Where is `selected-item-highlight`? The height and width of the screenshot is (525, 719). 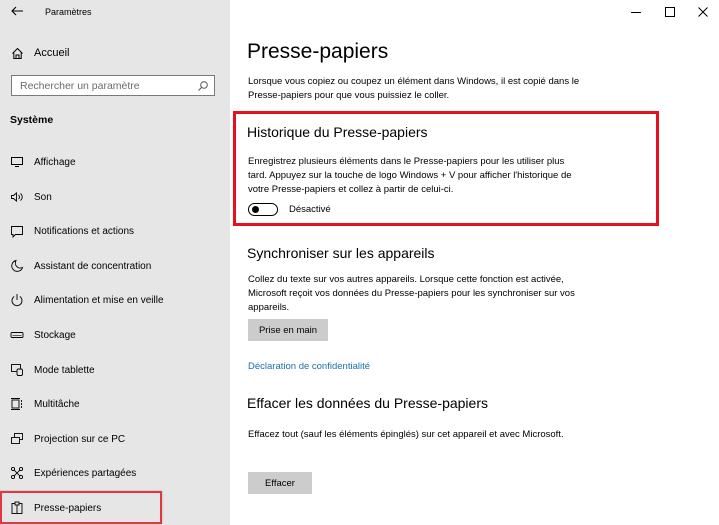
selected-item-highlight is located at coordinates (81, 507).